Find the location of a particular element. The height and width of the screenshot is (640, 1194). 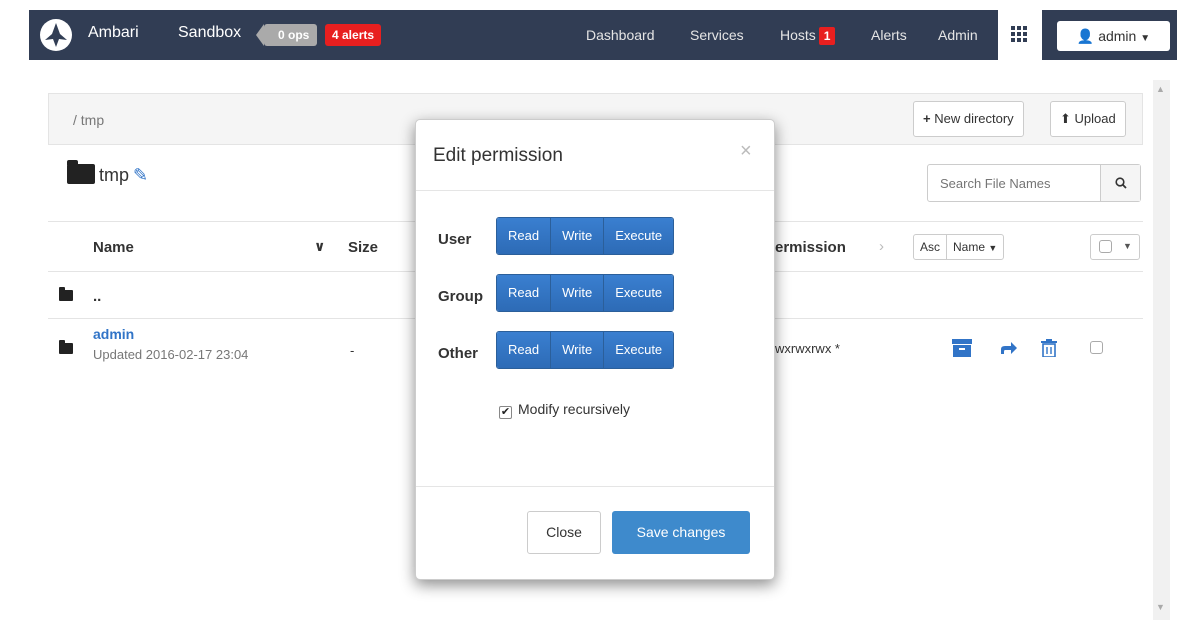

group-execute-button: Execute is located at coordinates (639, 293).